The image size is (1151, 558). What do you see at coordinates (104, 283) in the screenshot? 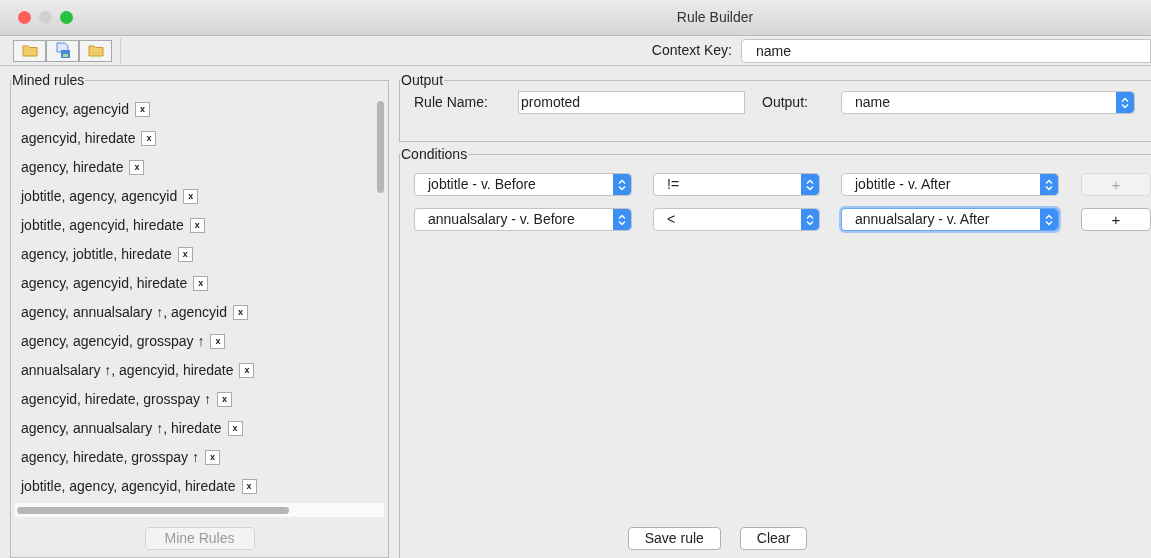
I see `rule-label: agency, agencyid, hiredate` at bounding box center [104, 283].